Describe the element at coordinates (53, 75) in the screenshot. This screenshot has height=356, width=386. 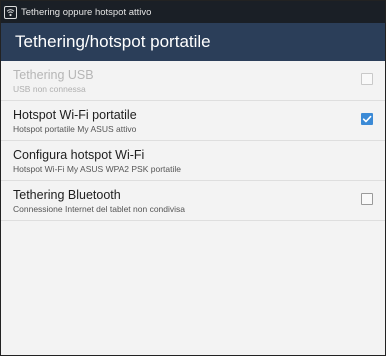
I see `item-title: Tethering USB` at that location.